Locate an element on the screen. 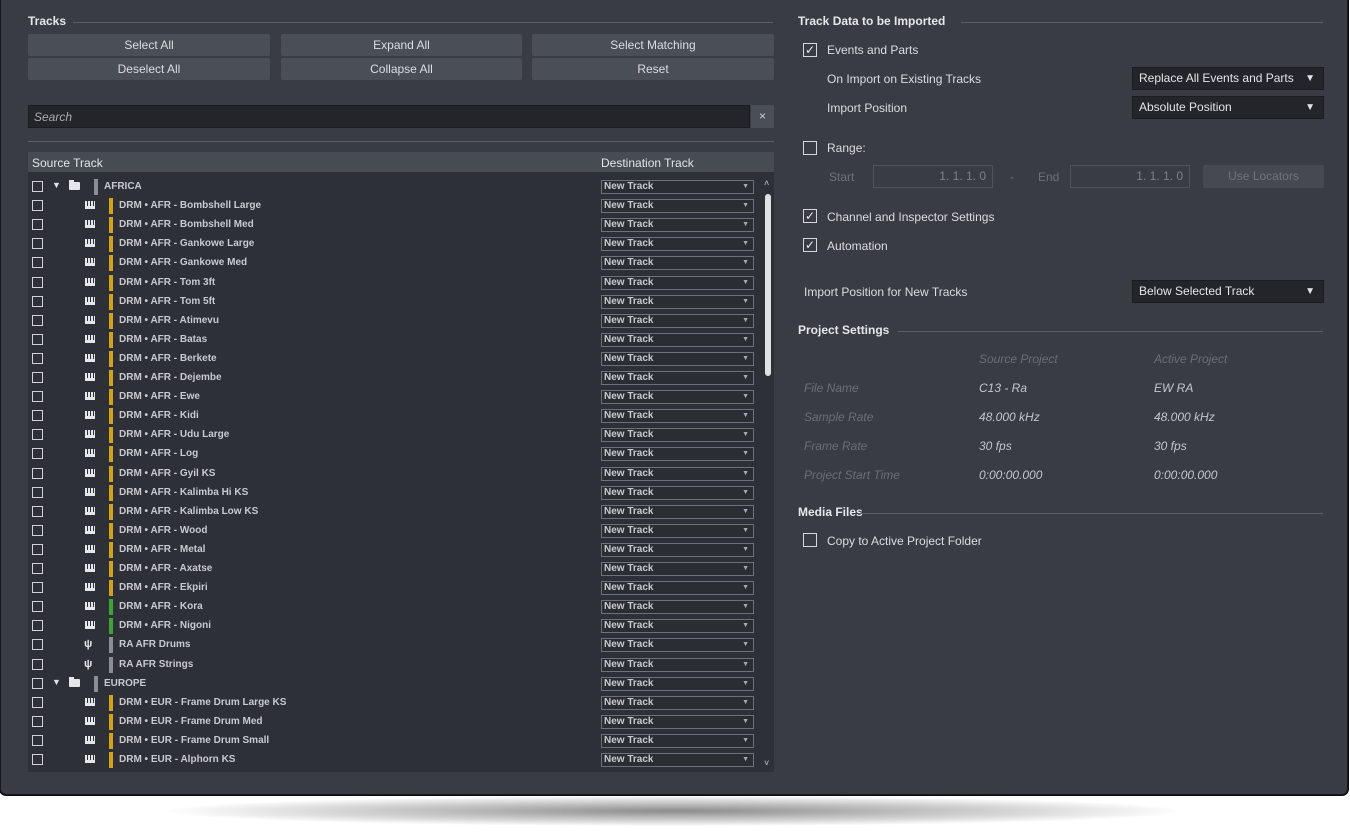  track-row: DRM • AFR - Atimevu New Track ▼ is located at coordinates (396, 321).